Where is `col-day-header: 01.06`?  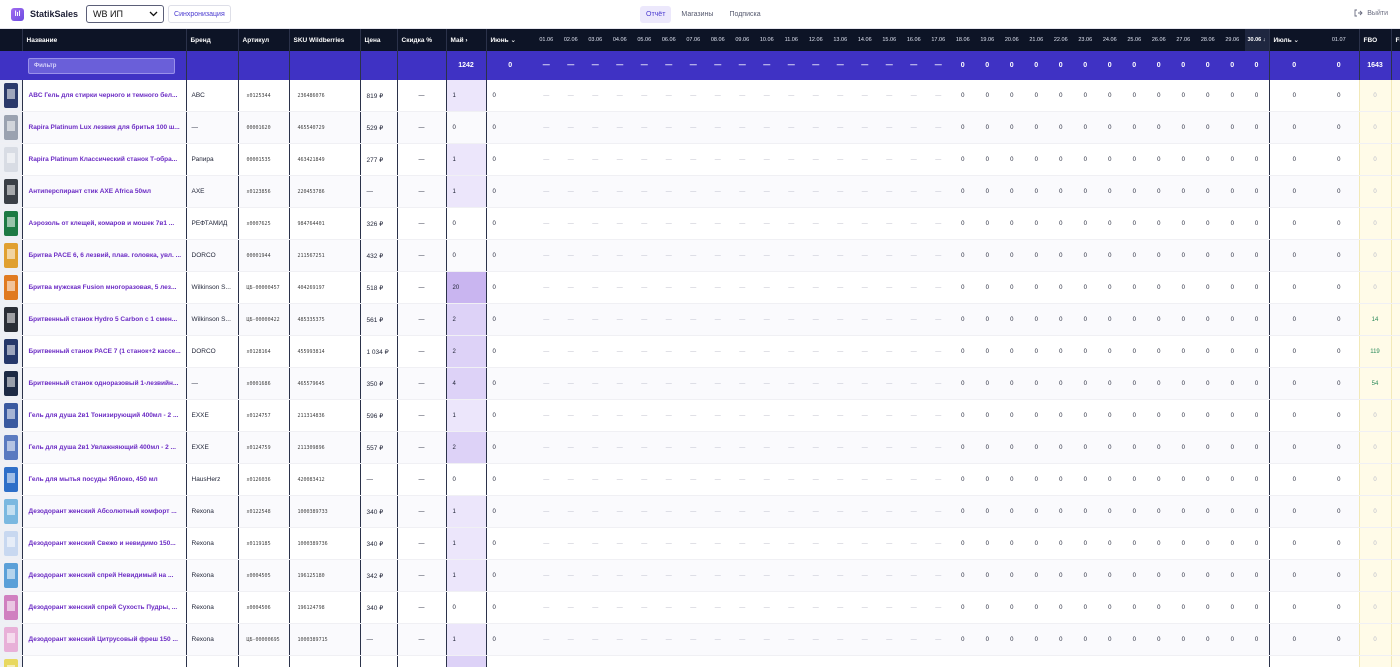
col-day-header: 01.06 is located at coordinates (546, 40).